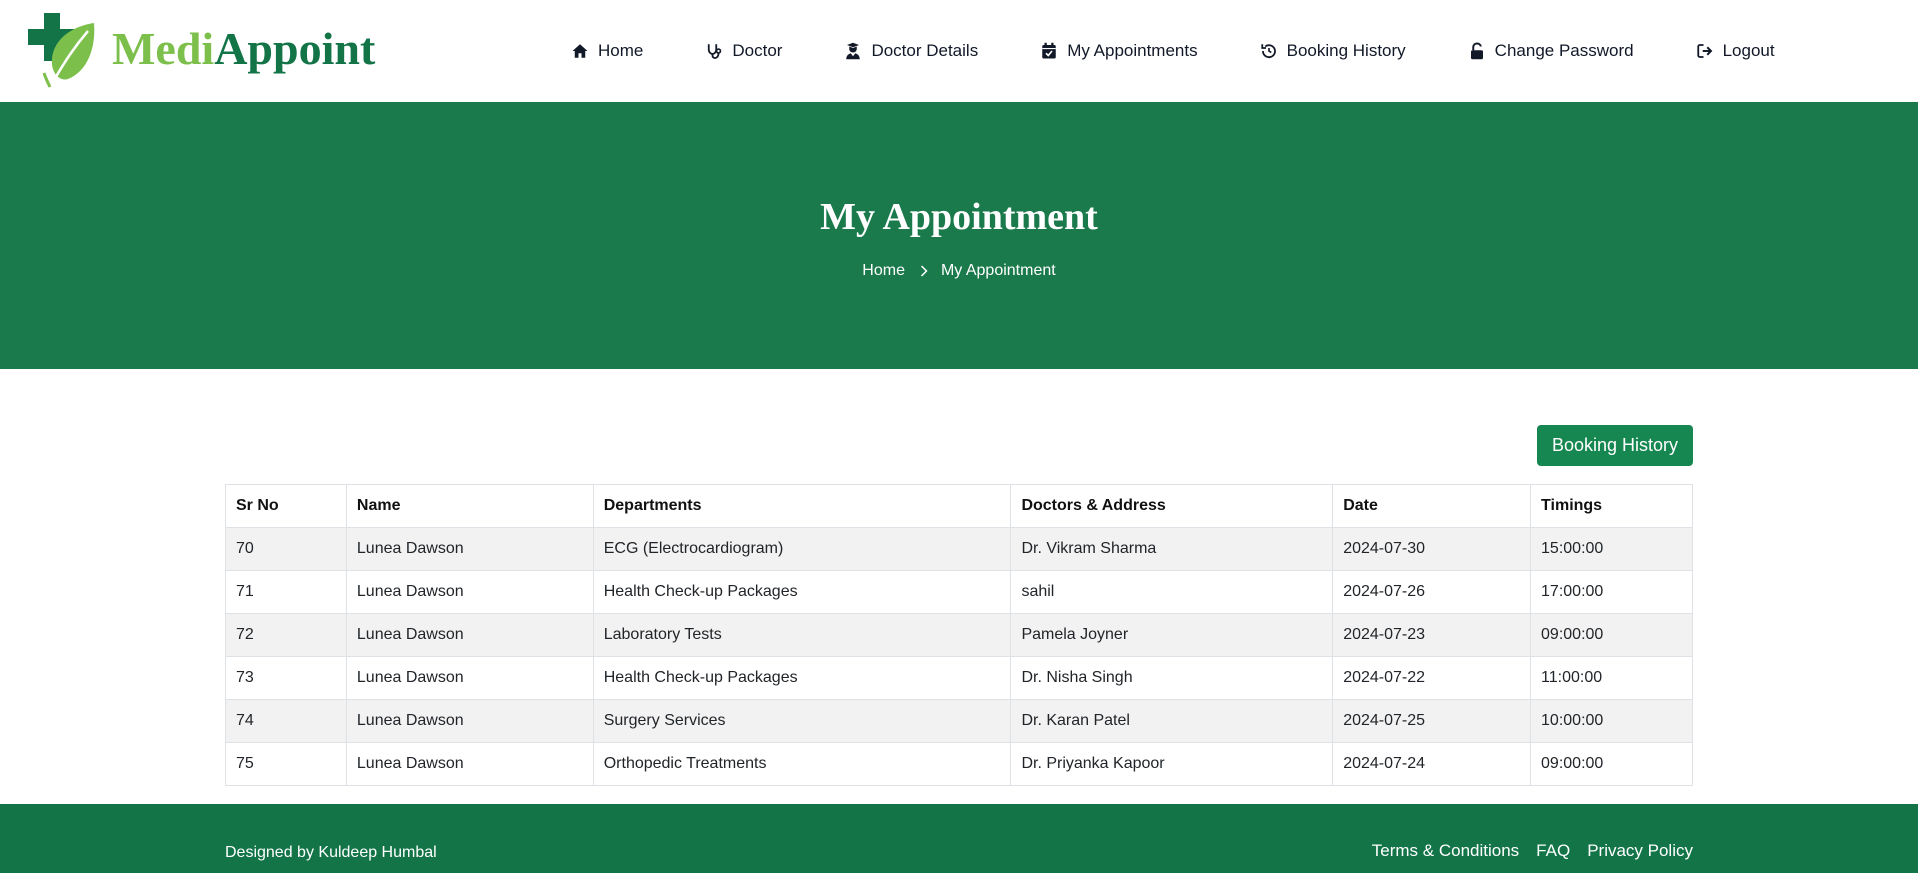 The width and height of the screenshot is (1918, 873). Describe the element at coordinates (802, 506) in the screenshot. I see `column-header-departments: Departments` at that location.